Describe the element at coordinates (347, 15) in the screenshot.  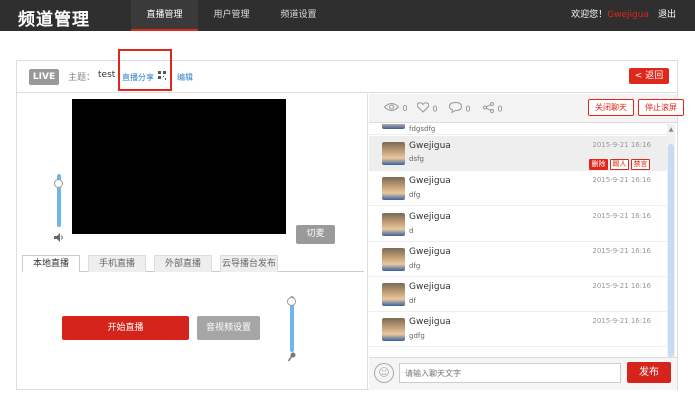
I see `top-nav-bar: 频道管理 直播管理 用户管理 频道设置 欢迎您！Gwejigua 退出` at that location.